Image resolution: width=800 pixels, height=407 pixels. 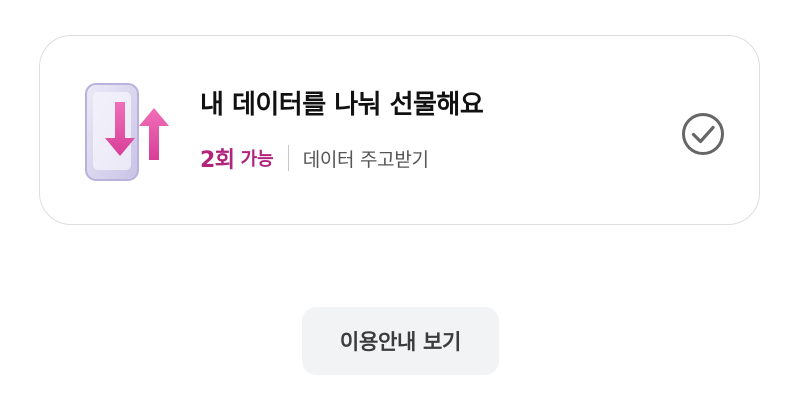 I want to click on card-title: 내 데이터를 나눠 선물해요, so click(x=342, y=105).